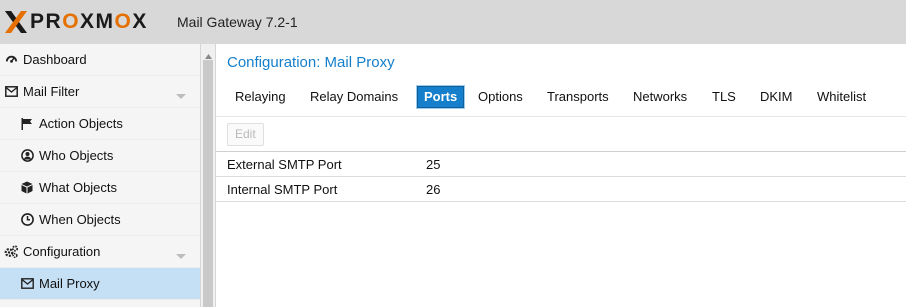 Image resolution: width=906 pixels, height=307 pixels. Describe the element at coordinates (100, 284) in the screenshot. I see `sidebar-item-mail-proxy: Mail Proxy` at that location.